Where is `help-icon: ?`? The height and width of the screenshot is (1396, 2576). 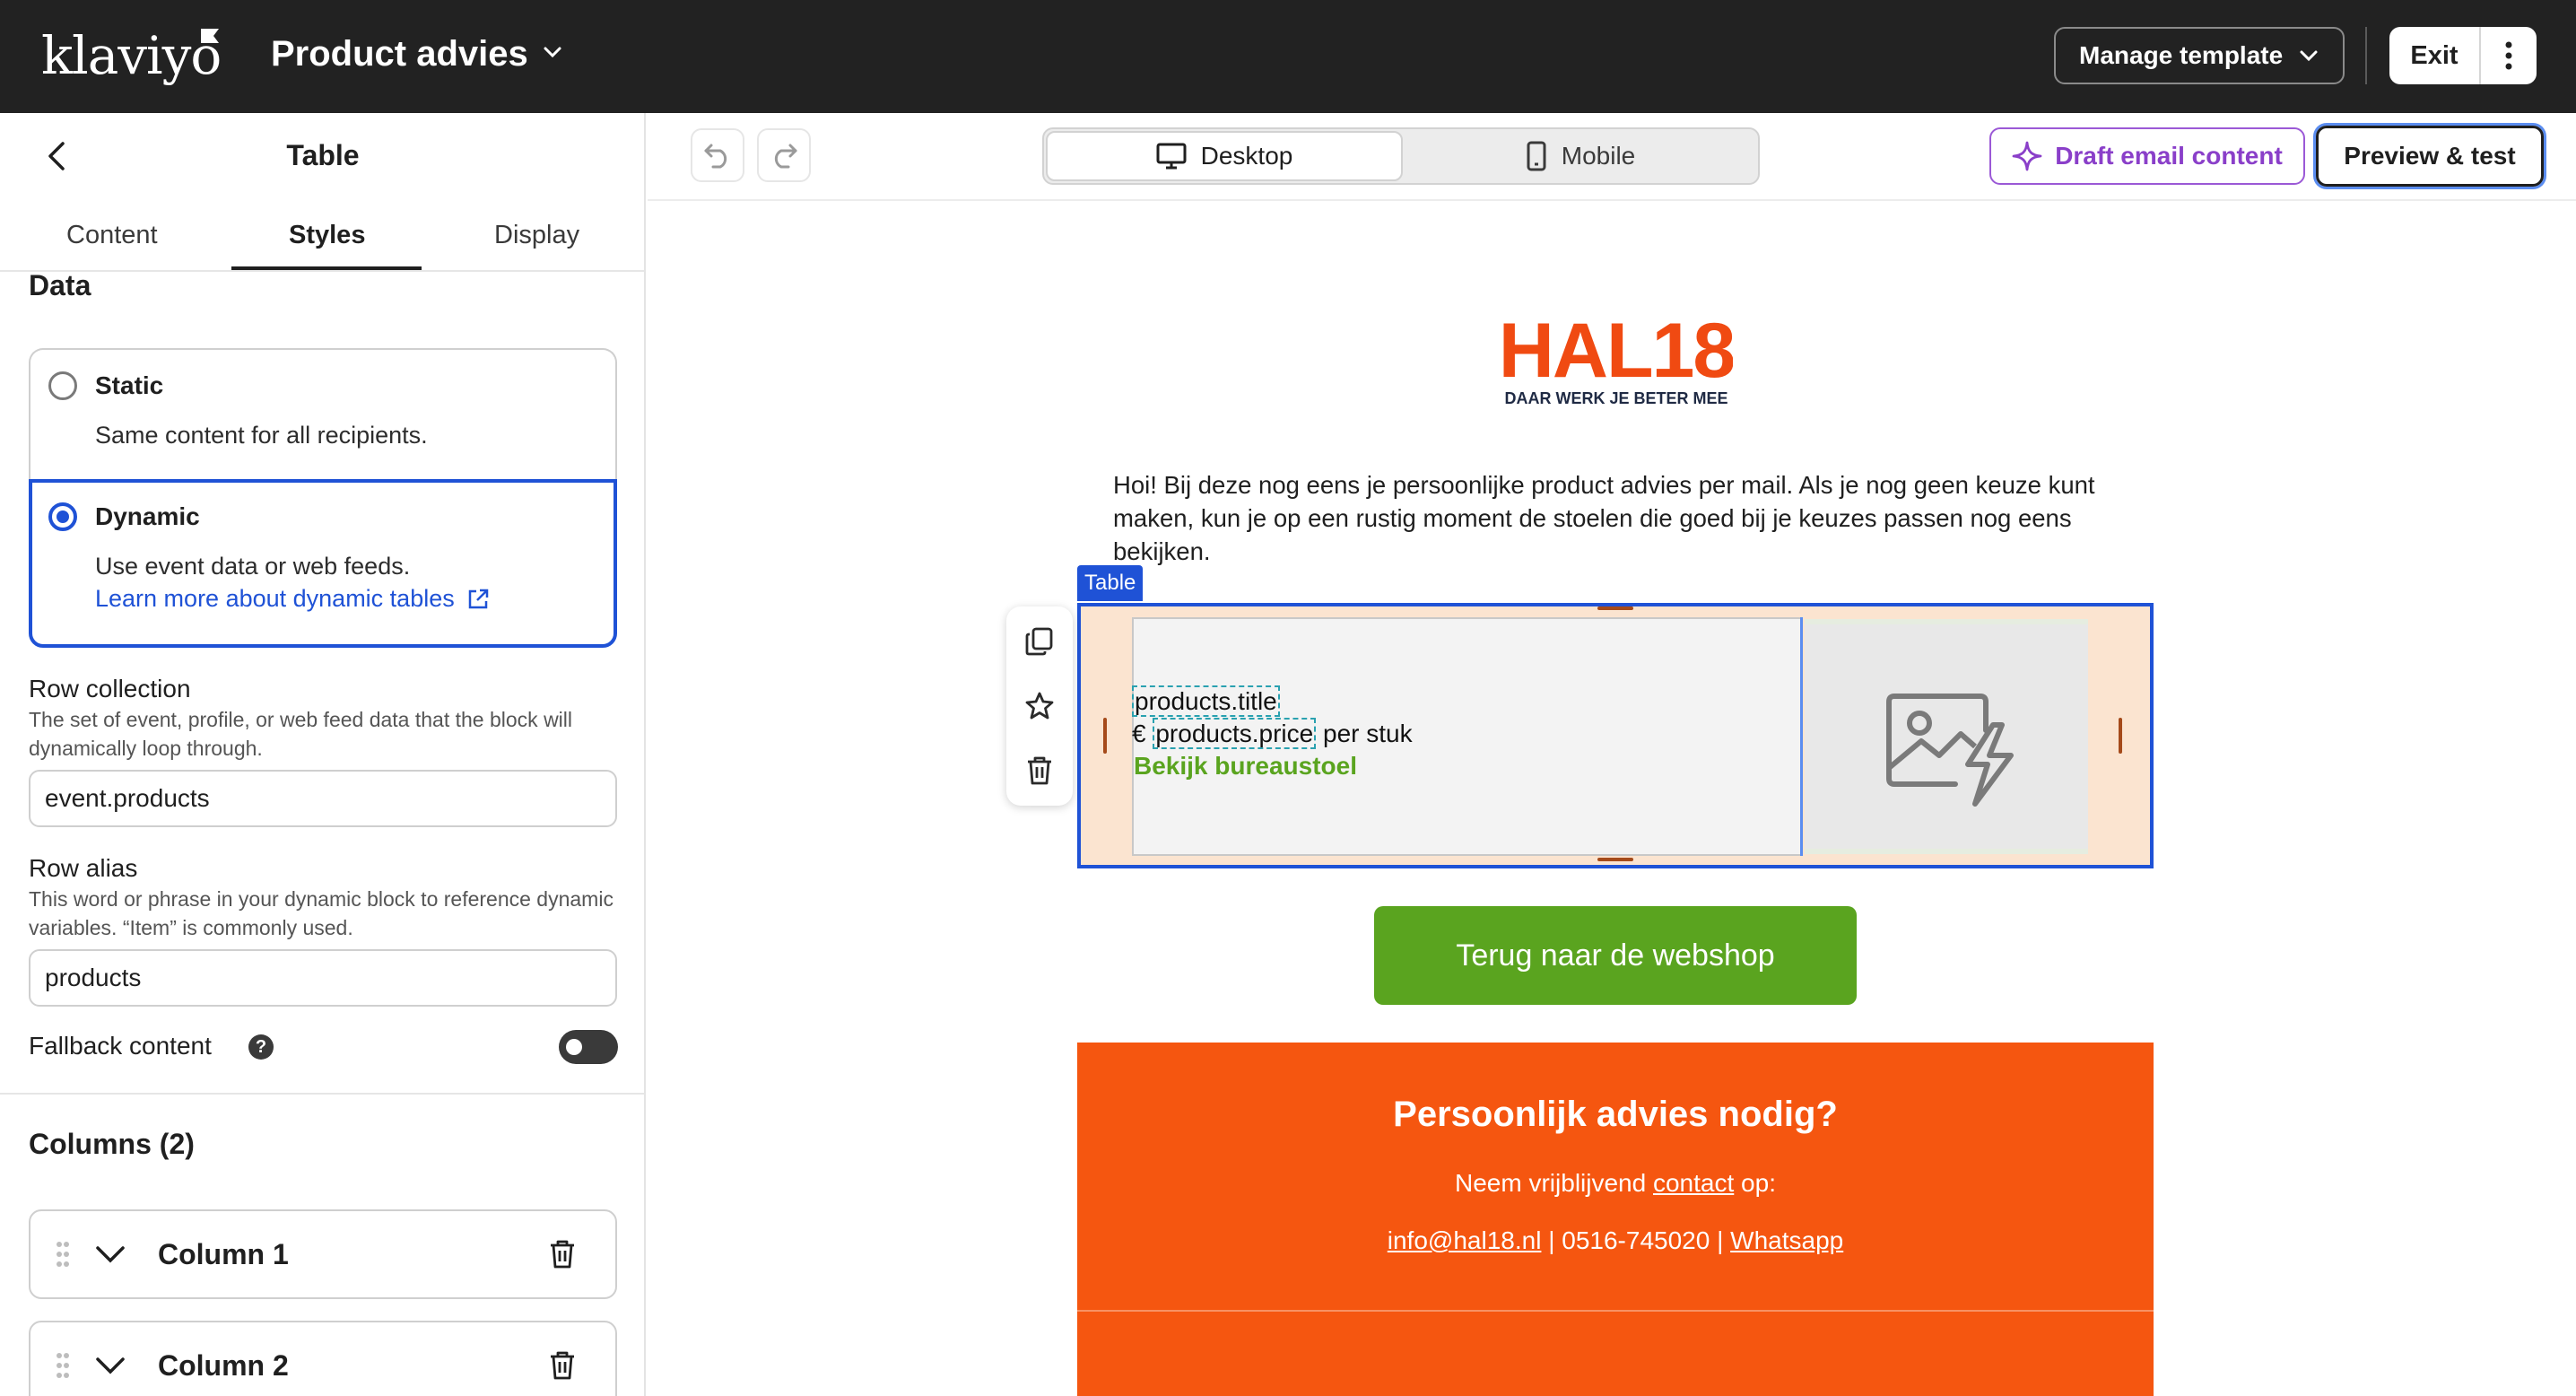
help-icon: ? is located at coordinates (261, 1047).